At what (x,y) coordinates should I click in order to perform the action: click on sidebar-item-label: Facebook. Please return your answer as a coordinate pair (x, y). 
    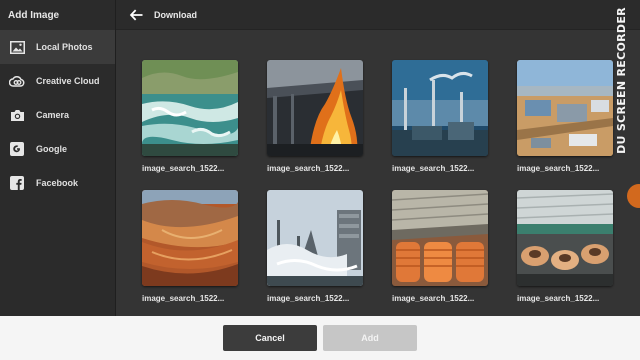
    Looking at the image, I should click on (57, 183).